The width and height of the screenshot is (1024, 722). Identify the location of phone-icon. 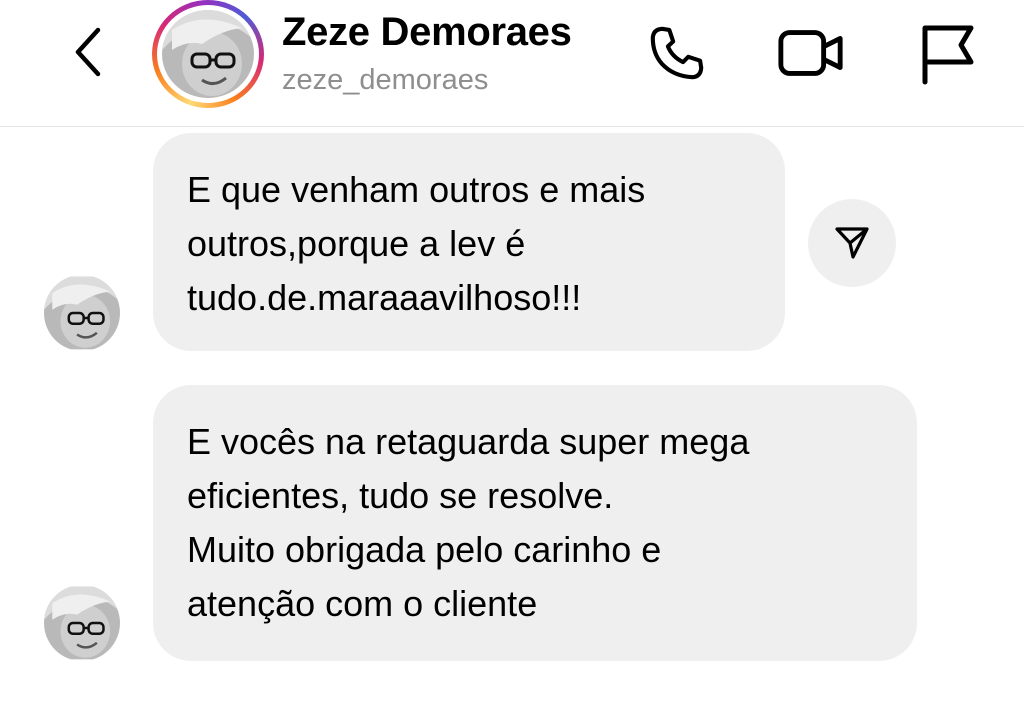
(677, 53).